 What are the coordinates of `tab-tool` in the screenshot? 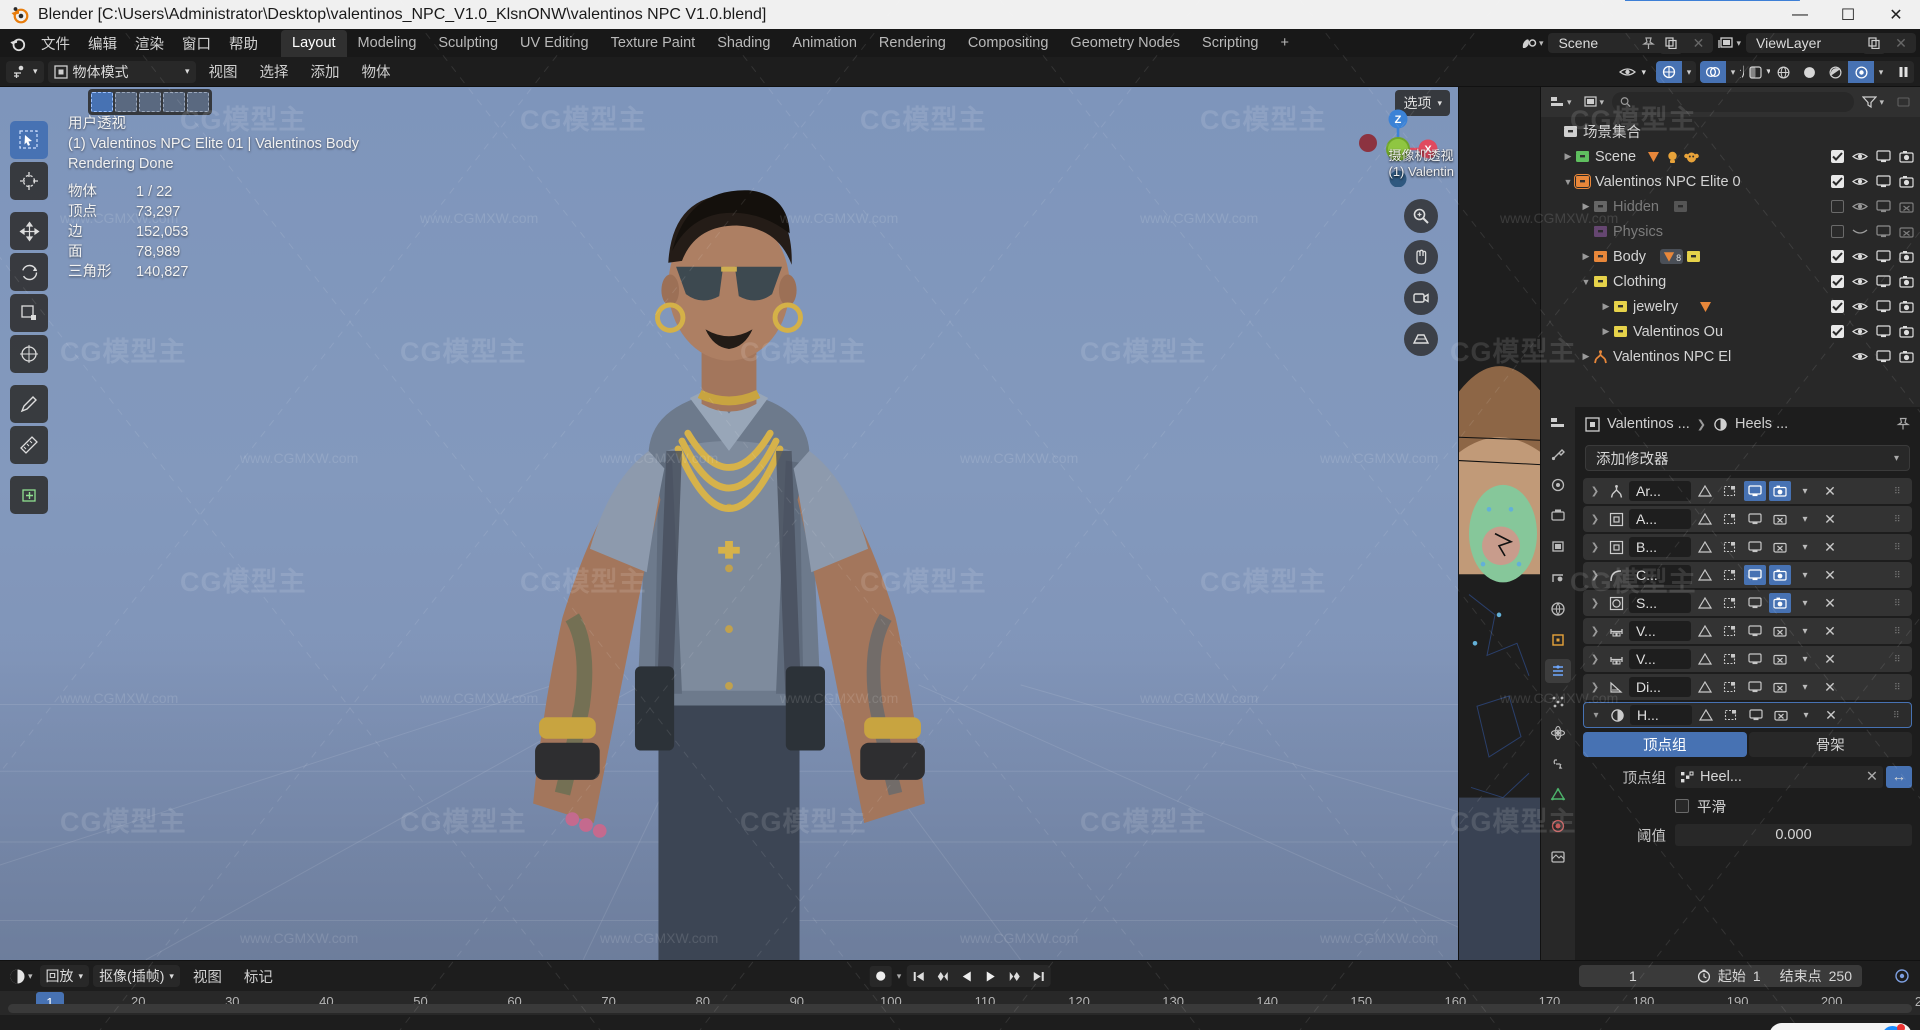 It's located at (1558, 454).